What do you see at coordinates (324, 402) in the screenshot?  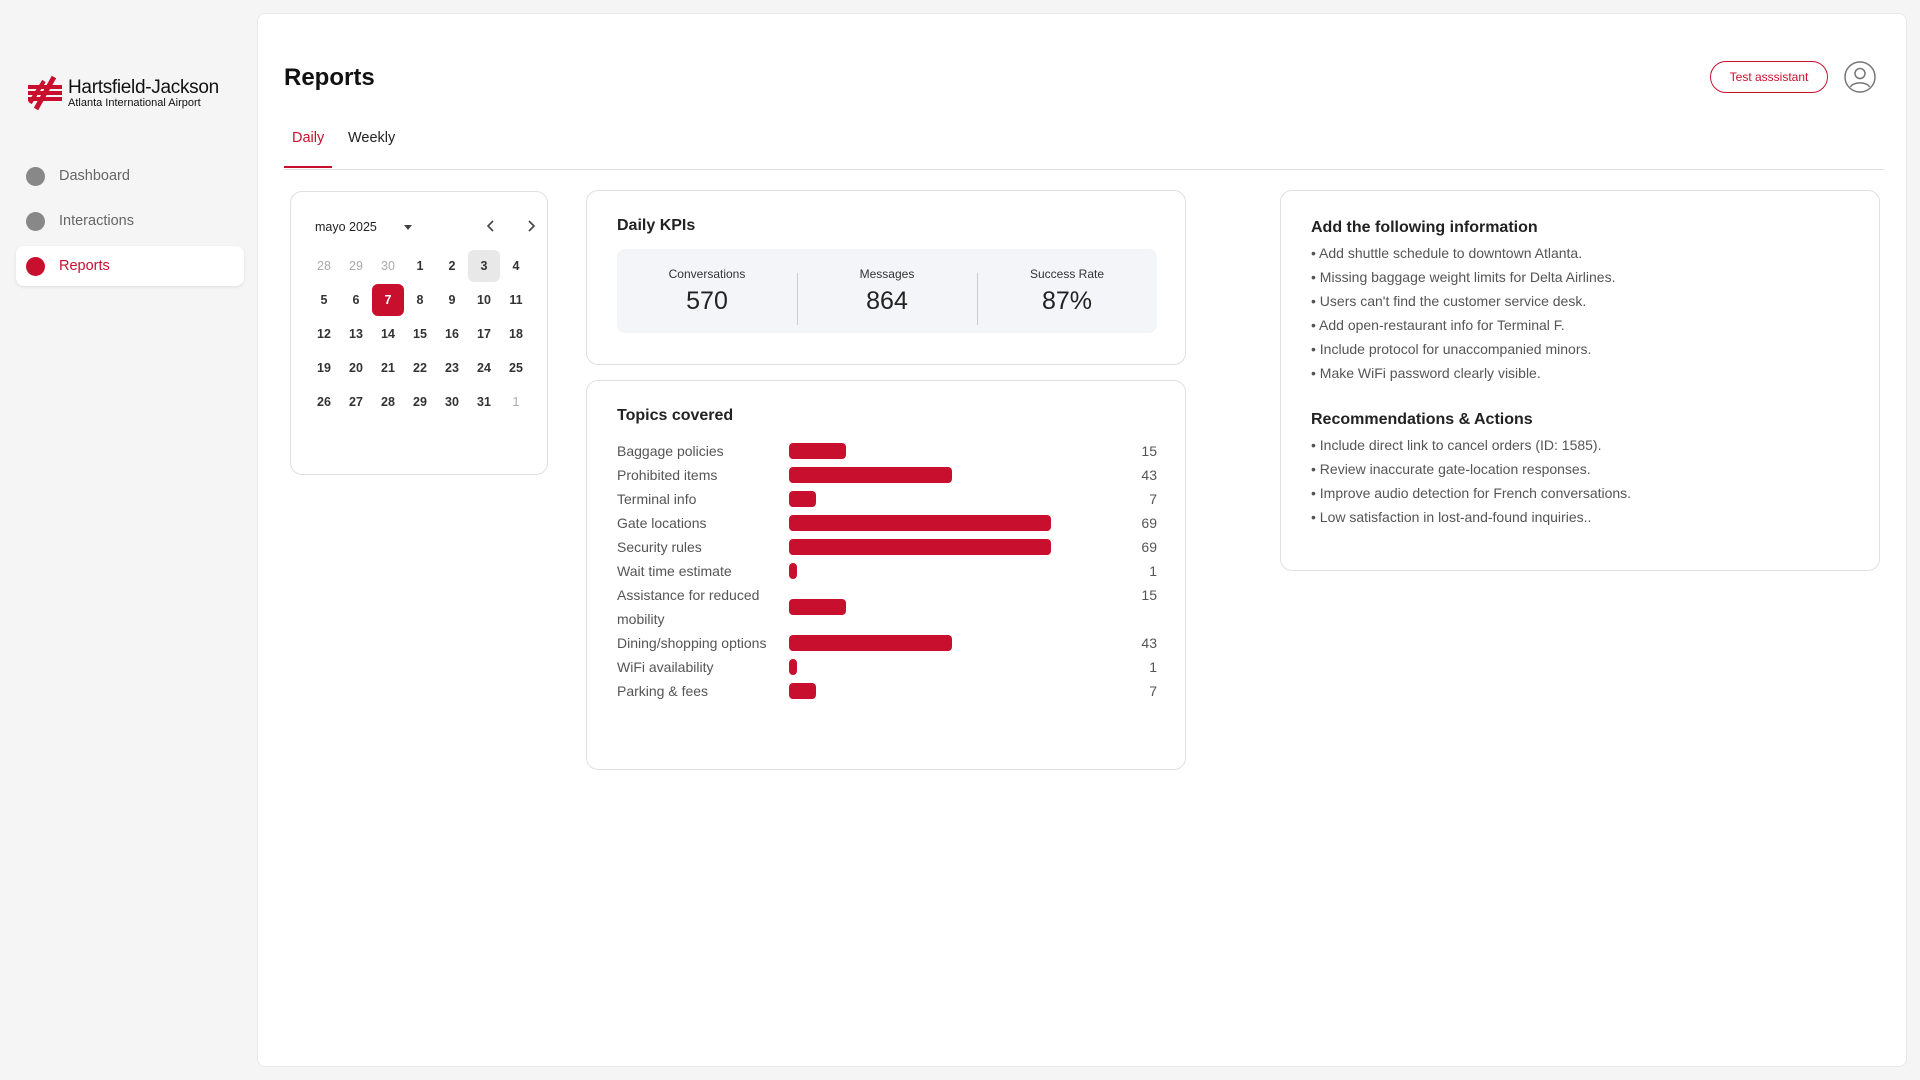 I see `calendar-day: 26` at bounding box center [324, 402].